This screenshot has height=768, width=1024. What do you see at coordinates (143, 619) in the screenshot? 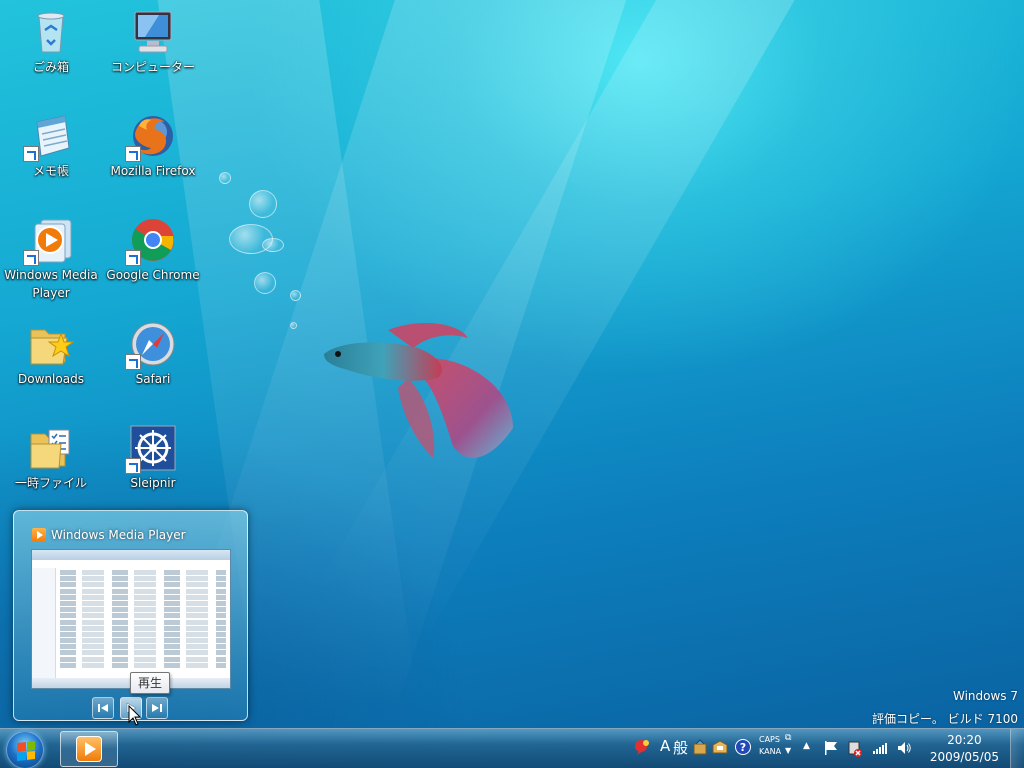
I see `thumbnail-library-list` at bounding box center [143, 619].